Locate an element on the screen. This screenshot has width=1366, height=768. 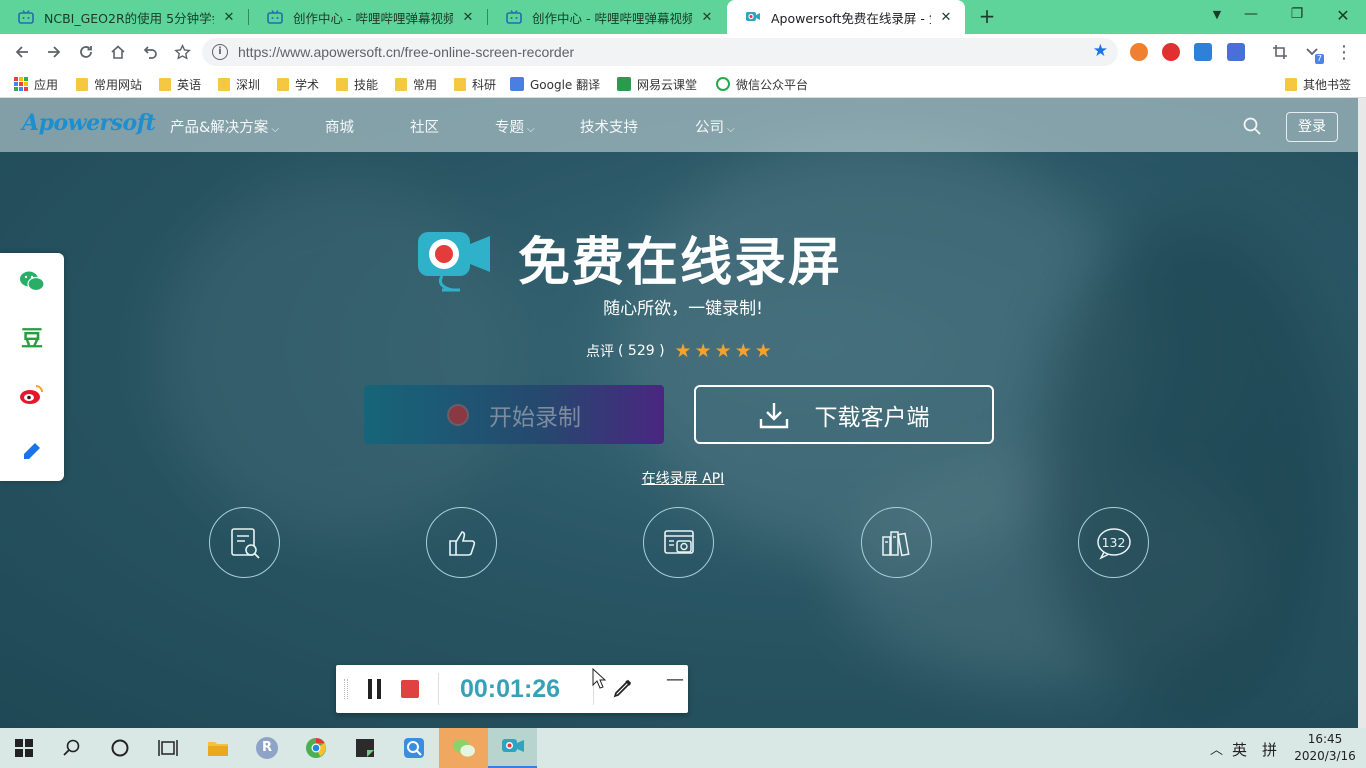
annotation-pen-icon is located at coordinates (623, 688).